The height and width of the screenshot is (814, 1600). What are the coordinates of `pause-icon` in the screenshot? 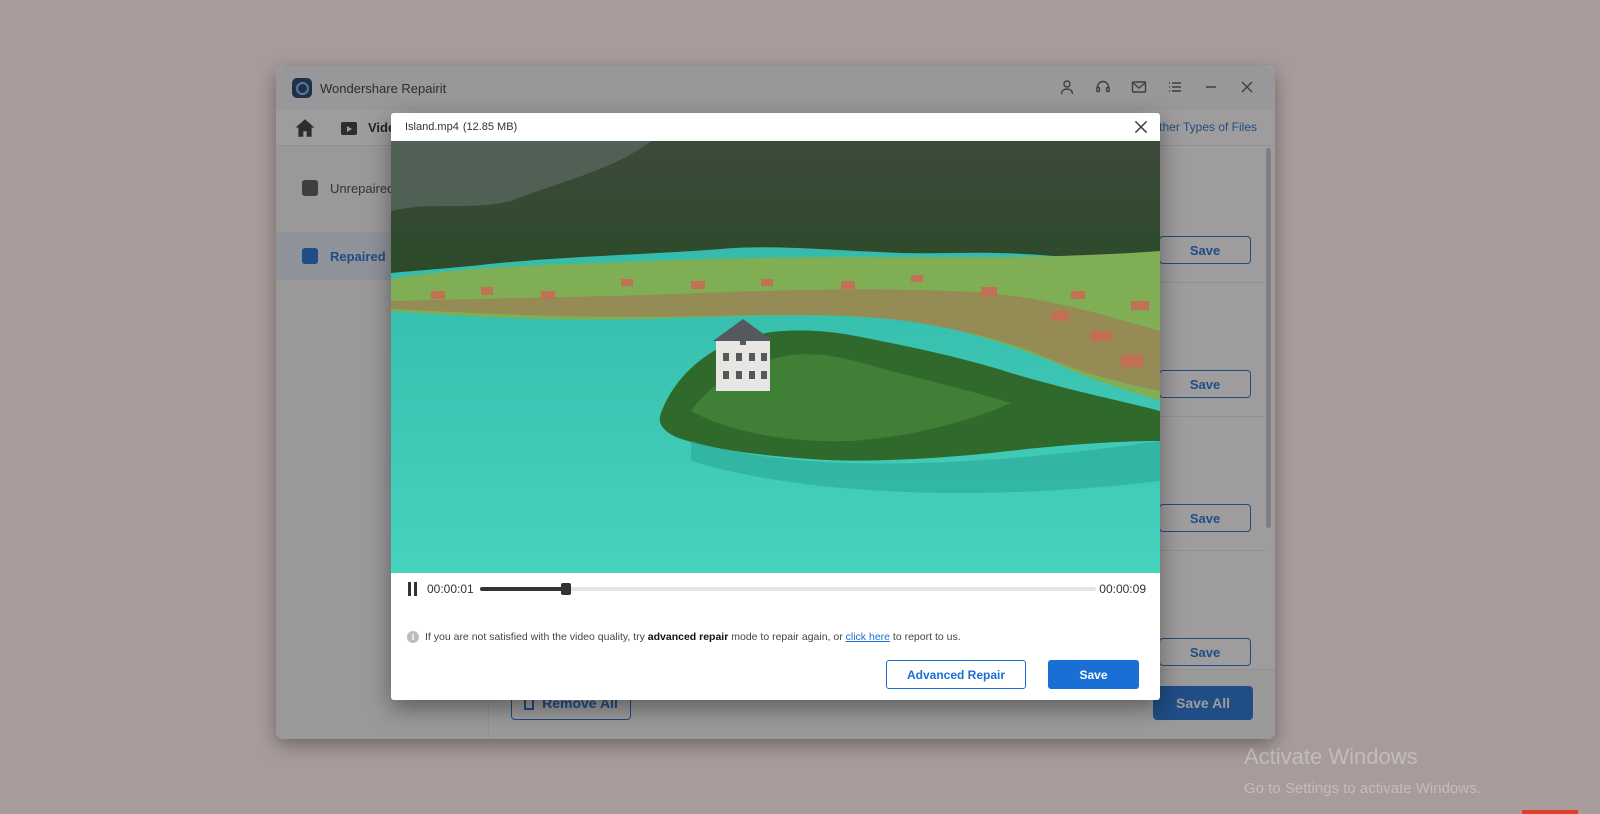 It's located at (413, 589).